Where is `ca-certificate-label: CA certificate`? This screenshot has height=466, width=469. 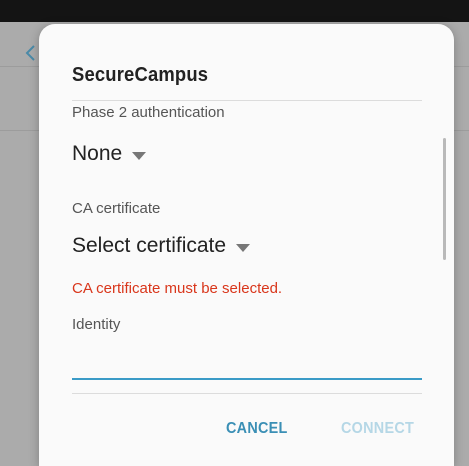 ca-certificate-label: CA certificate is located at coordinates (116, 208).